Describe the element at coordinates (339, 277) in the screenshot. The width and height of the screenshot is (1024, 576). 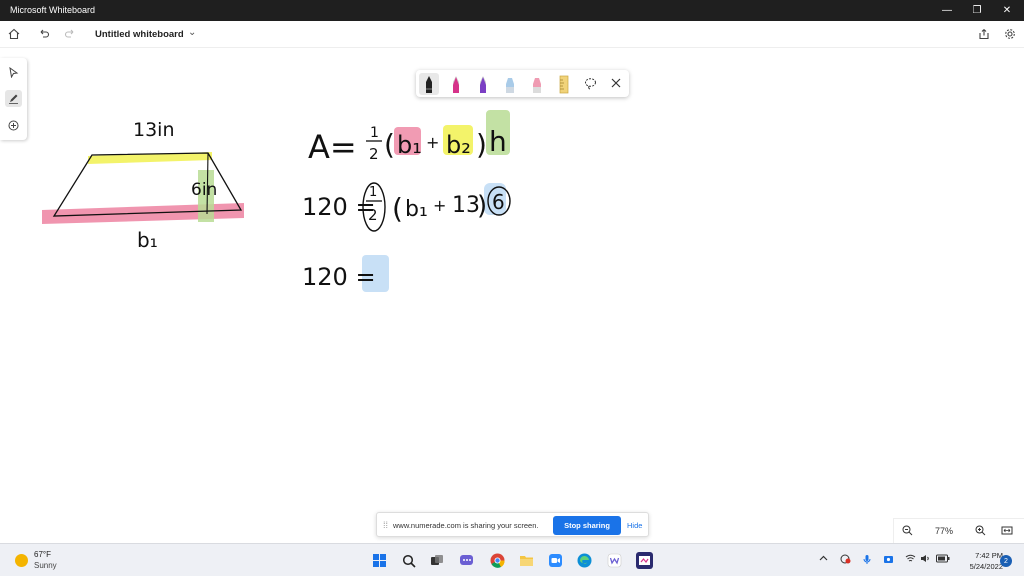
I see `eq3-lhs: 120 =` at that location.